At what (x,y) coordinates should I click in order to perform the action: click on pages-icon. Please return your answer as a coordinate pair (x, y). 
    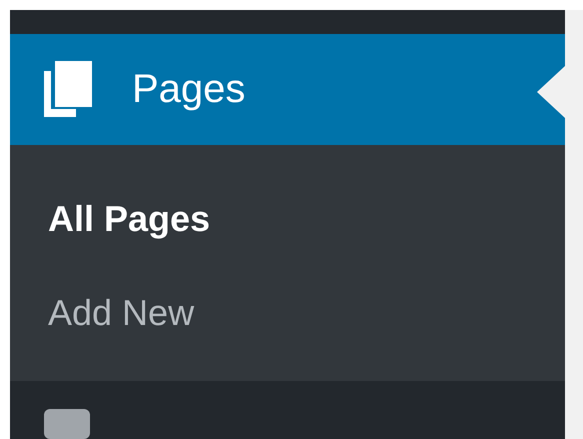
    Looking at the image, I should click on (68, 89).